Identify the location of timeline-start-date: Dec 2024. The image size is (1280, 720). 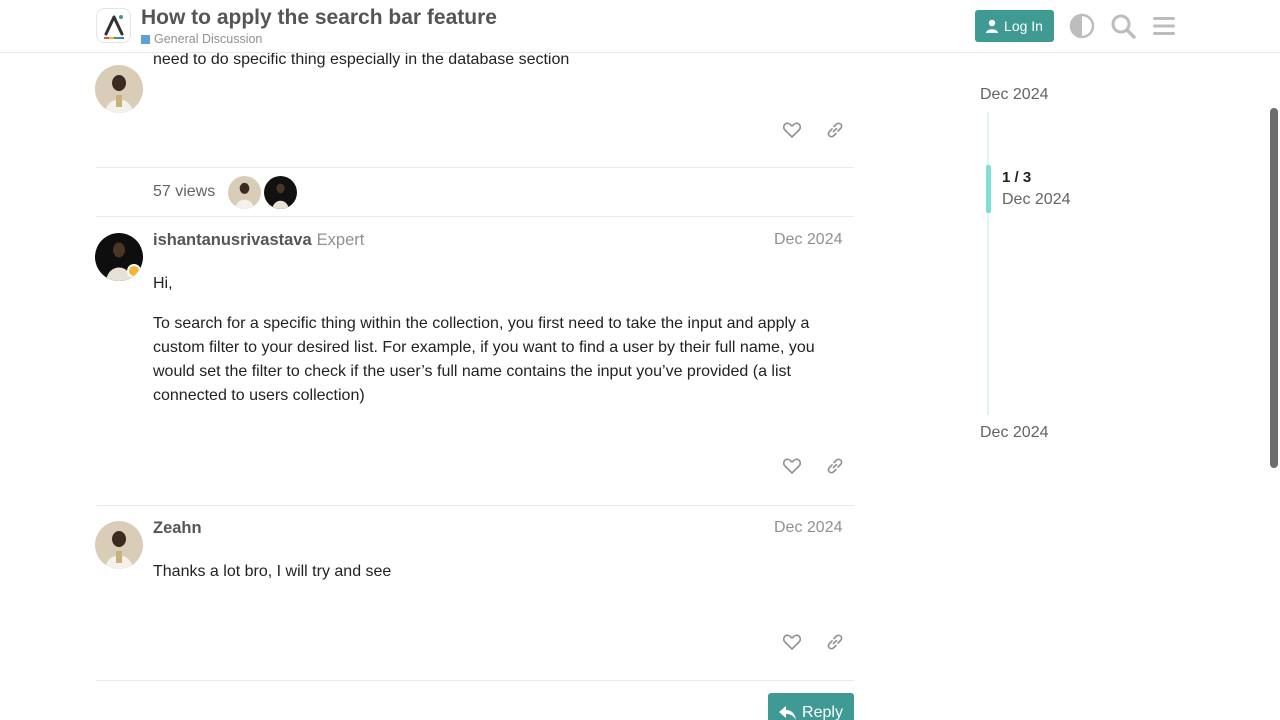
(1014, 95).